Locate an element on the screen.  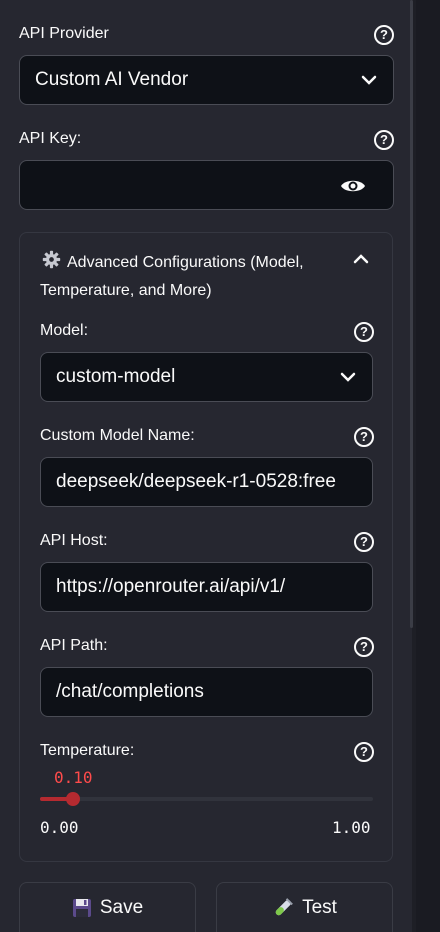
api-key-label: API Key: is located at coordinates (50, 138).